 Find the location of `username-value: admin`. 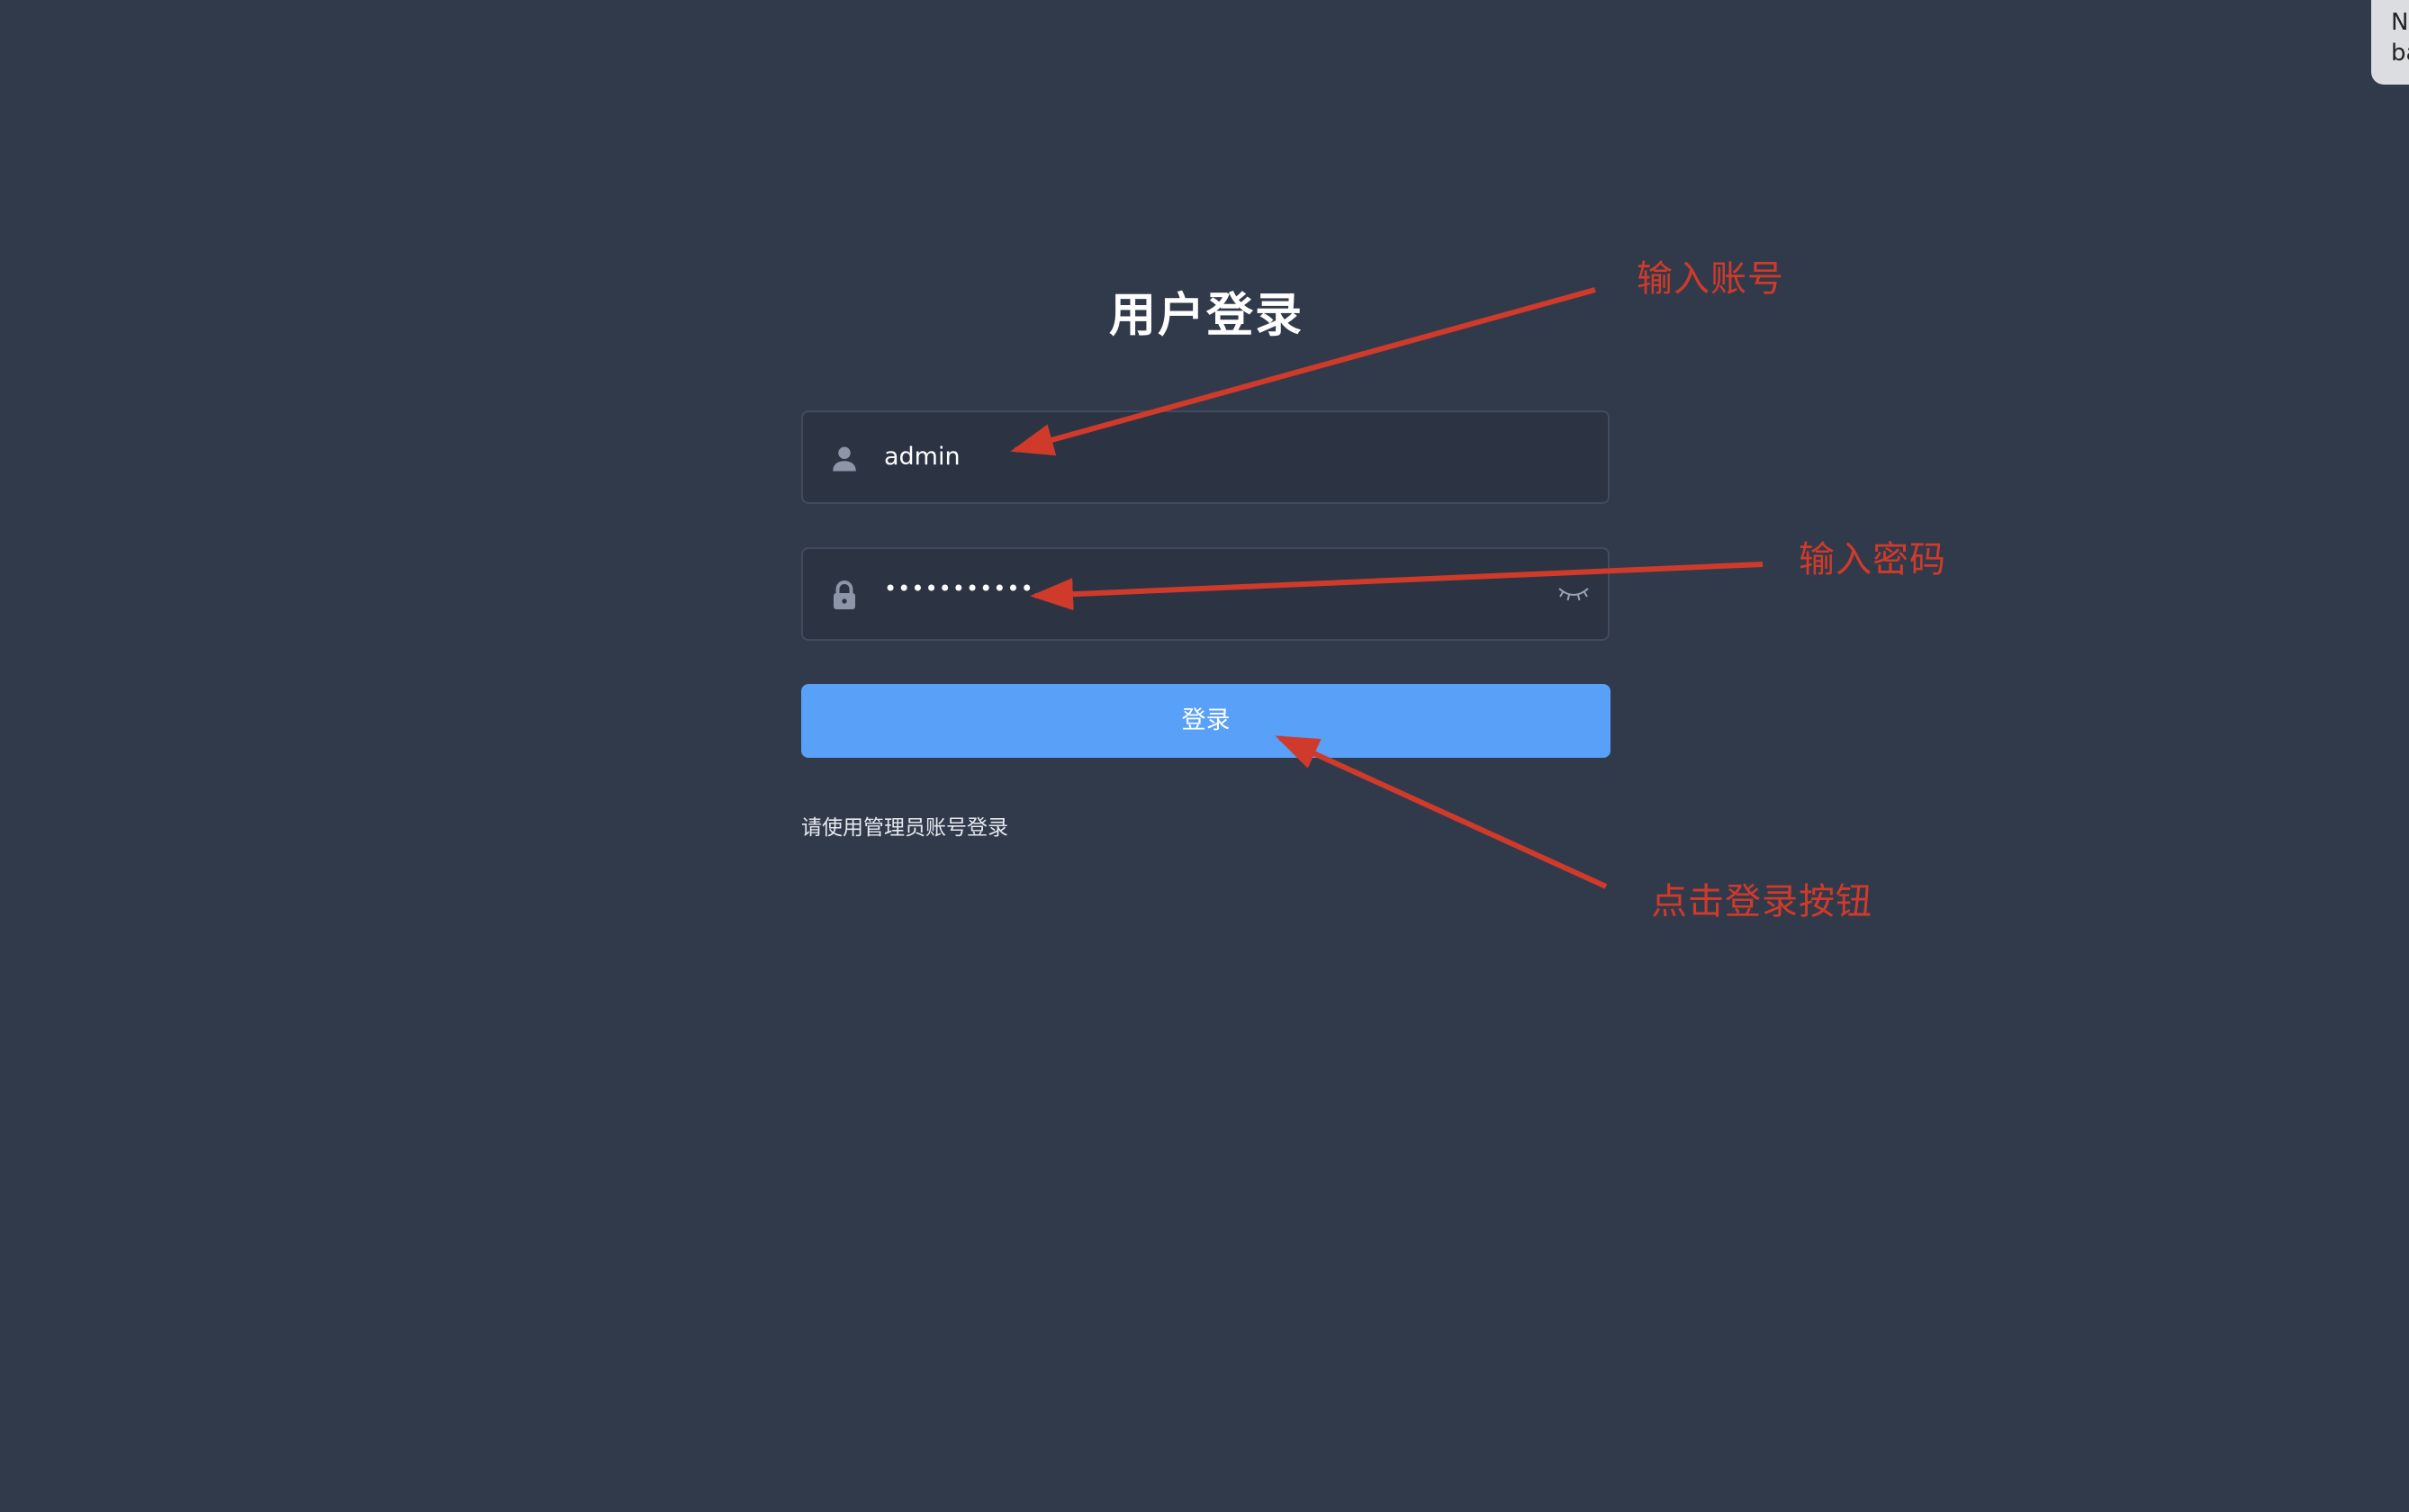

username-value: admin is located at coordinates (922, 457).